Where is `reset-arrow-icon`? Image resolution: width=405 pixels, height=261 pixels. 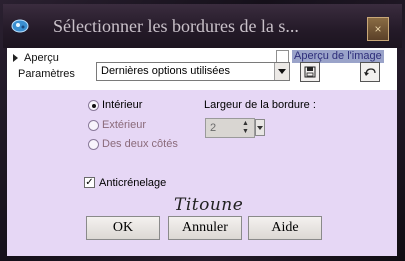 reset-arrow-icon is located at coordinates (370, 72).